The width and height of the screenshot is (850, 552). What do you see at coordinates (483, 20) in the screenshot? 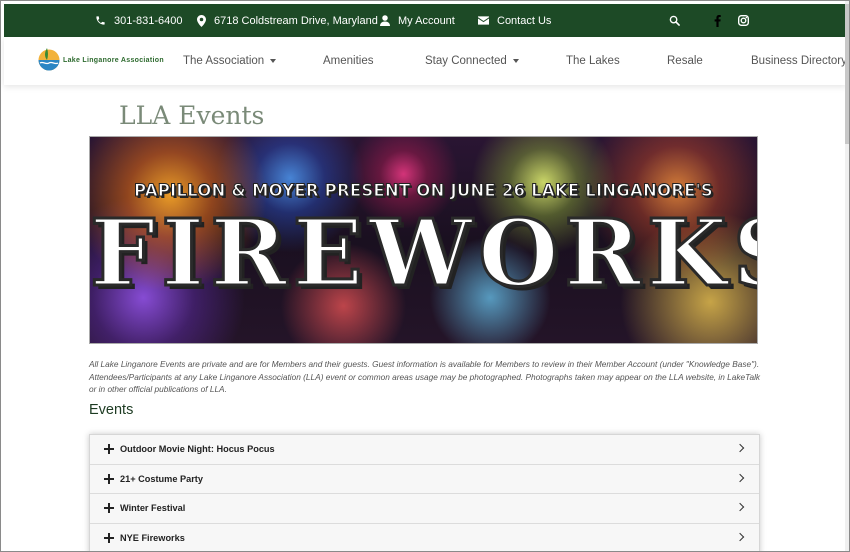
I see `envelope-icon` at bounding box center [483, 20].